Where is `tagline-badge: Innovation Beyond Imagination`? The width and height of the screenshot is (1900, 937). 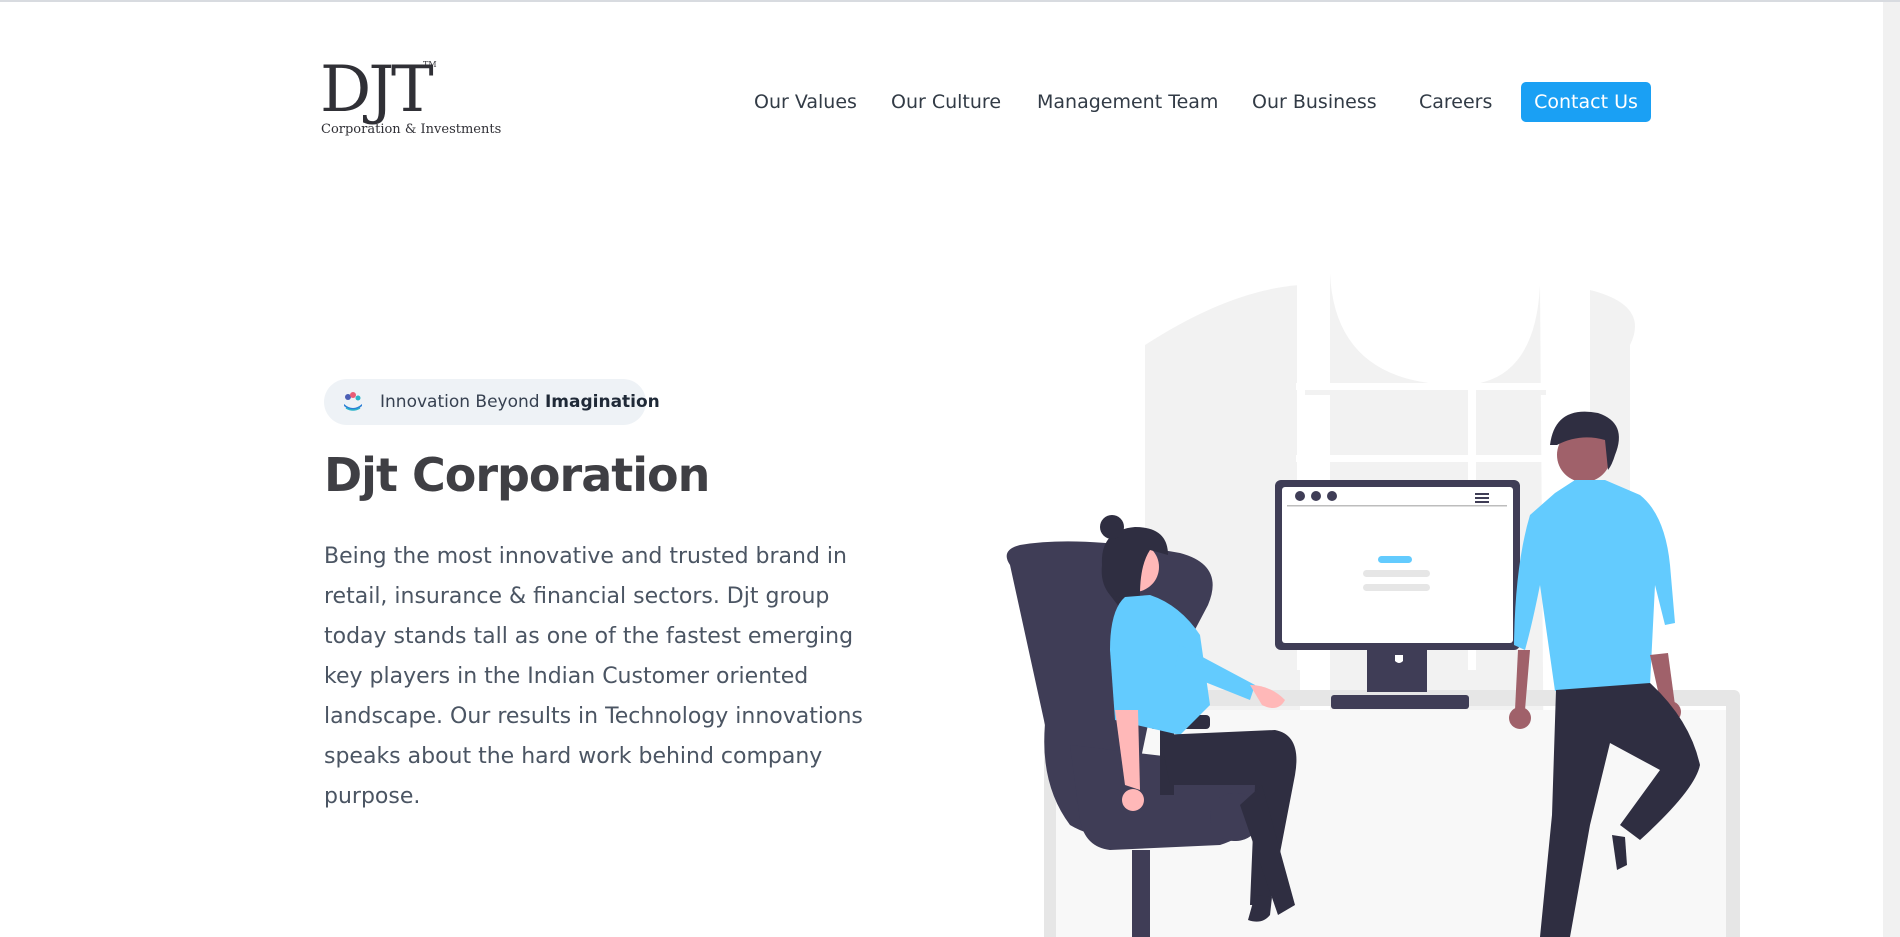 tagline-badge: Innovation Beyond Imagination is located at coordinates (492, 402).